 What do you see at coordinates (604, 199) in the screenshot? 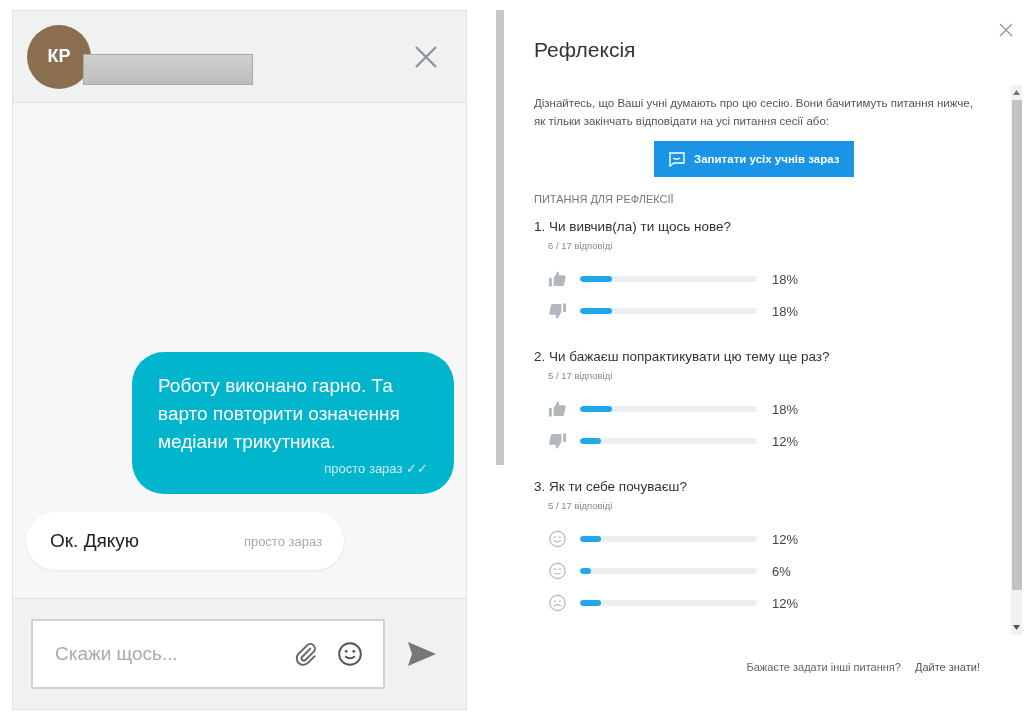
I see `section-label: ПИТАННЯ ДЛЯ РЕФЛЕКСІЇ` at bounding box center [604, 199].